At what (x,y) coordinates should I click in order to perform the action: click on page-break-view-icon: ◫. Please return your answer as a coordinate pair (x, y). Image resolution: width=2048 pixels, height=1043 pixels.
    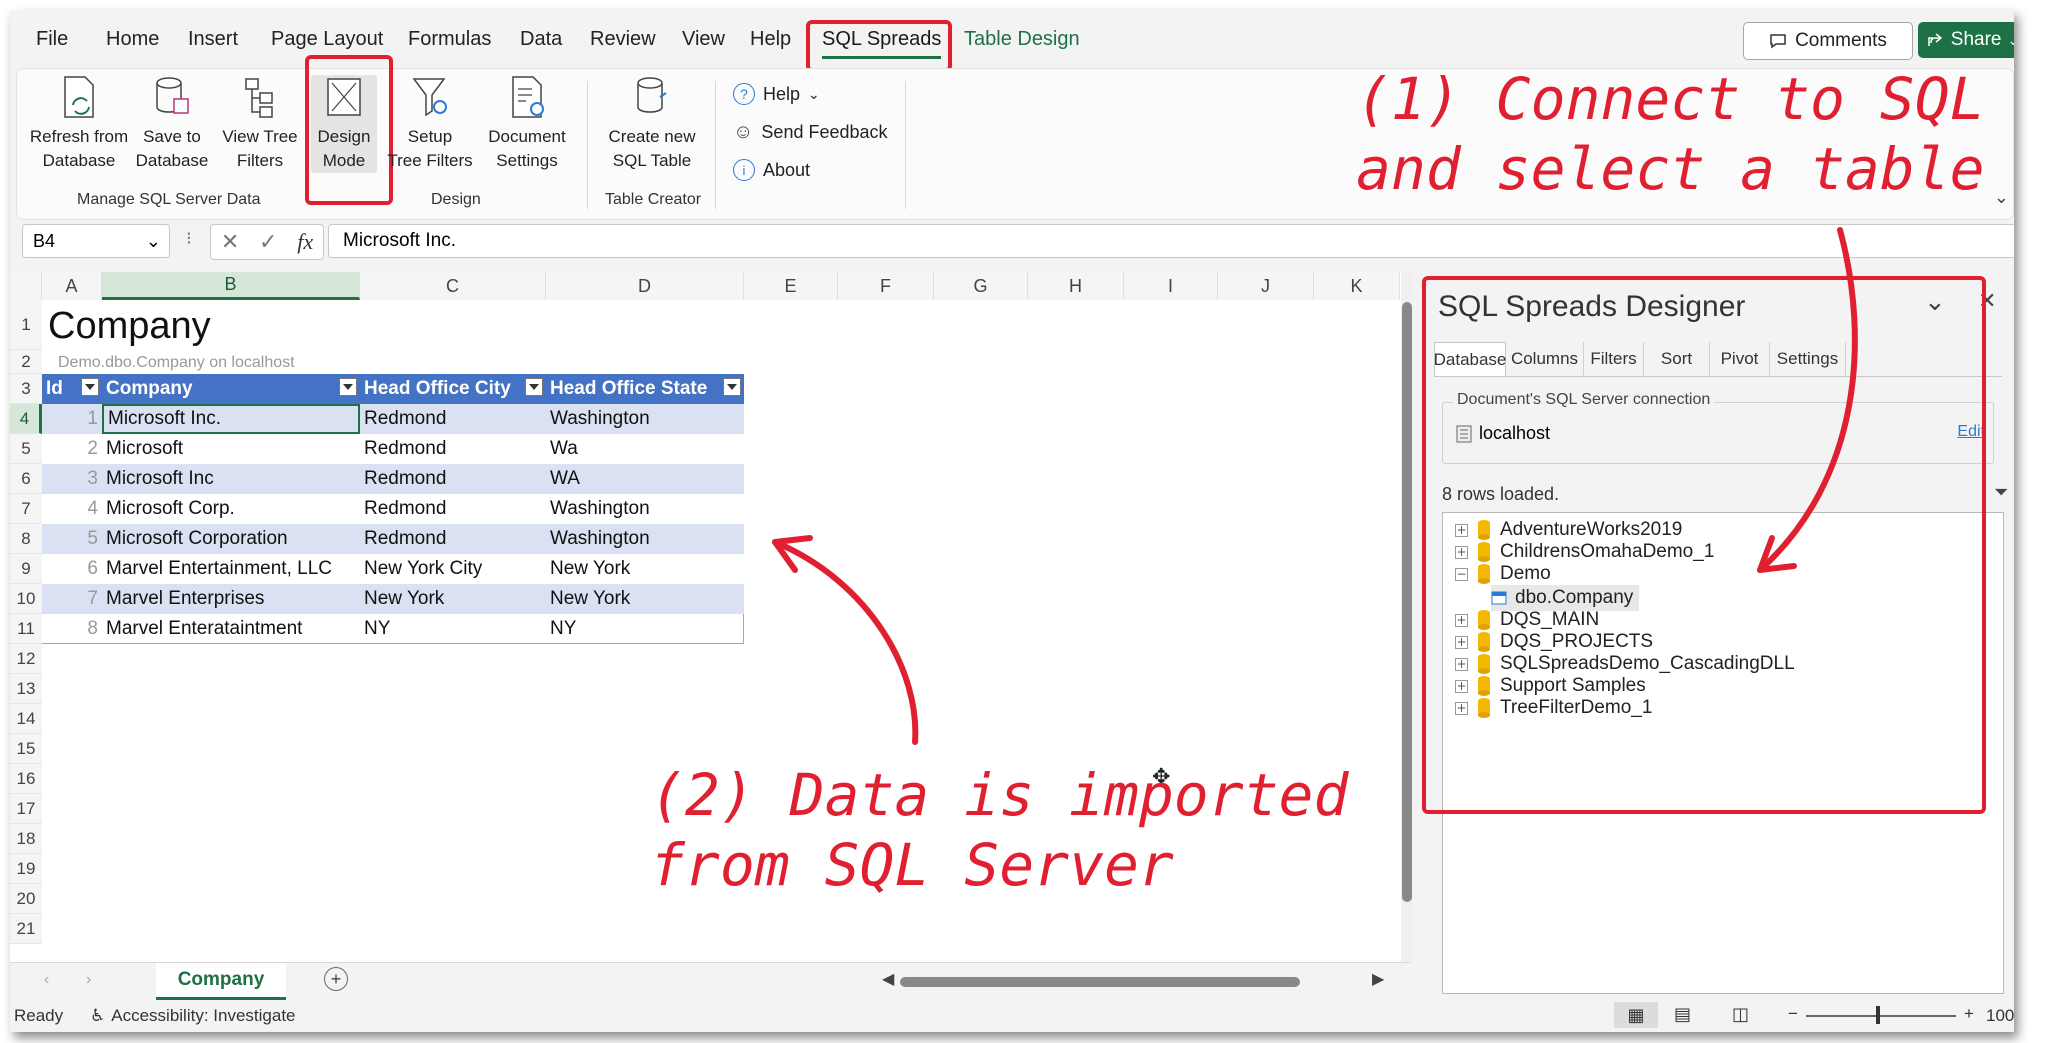
    Looking at the image, I should click on (1740, 1014).